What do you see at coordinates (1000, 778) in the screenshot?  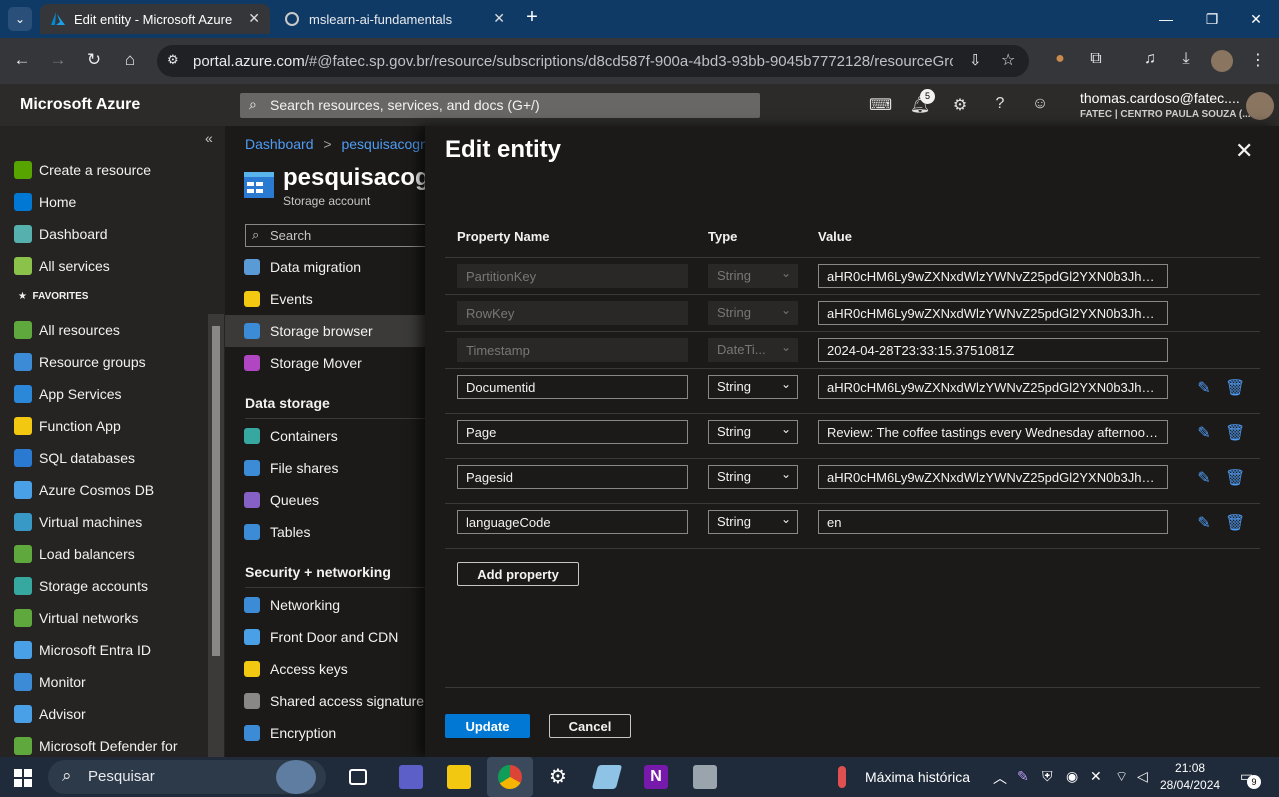 I see `tray-chevron-icon: ︿` at bounding box center [1000, 778].